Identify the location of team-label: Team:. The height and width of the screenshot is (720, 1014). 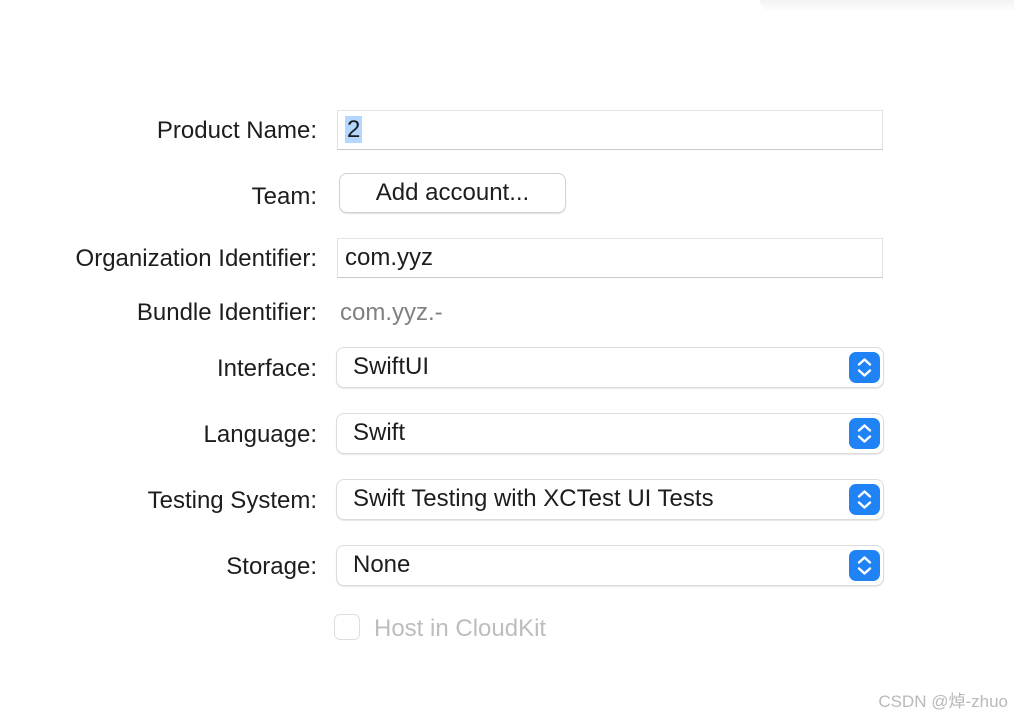
(284, 196).